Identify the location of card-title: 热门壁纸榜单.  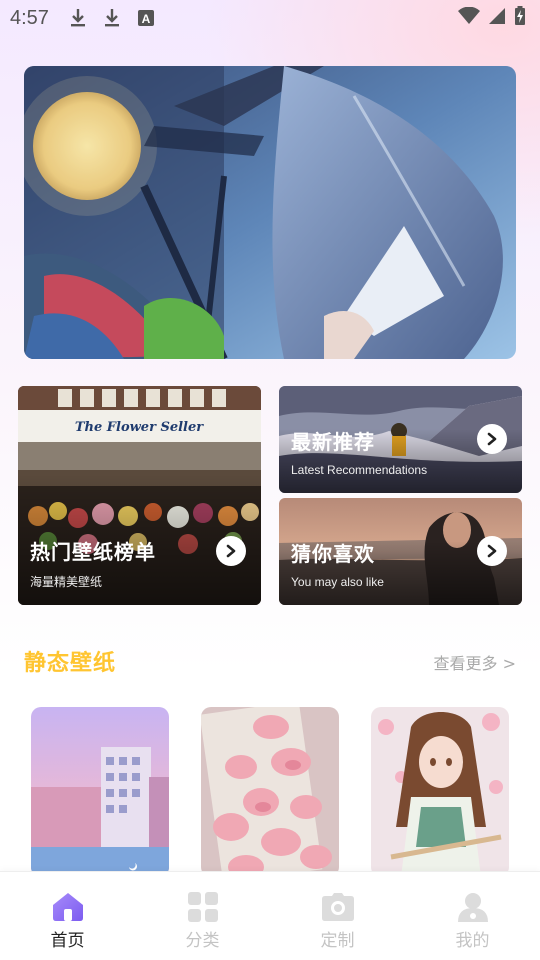
(93, 552).